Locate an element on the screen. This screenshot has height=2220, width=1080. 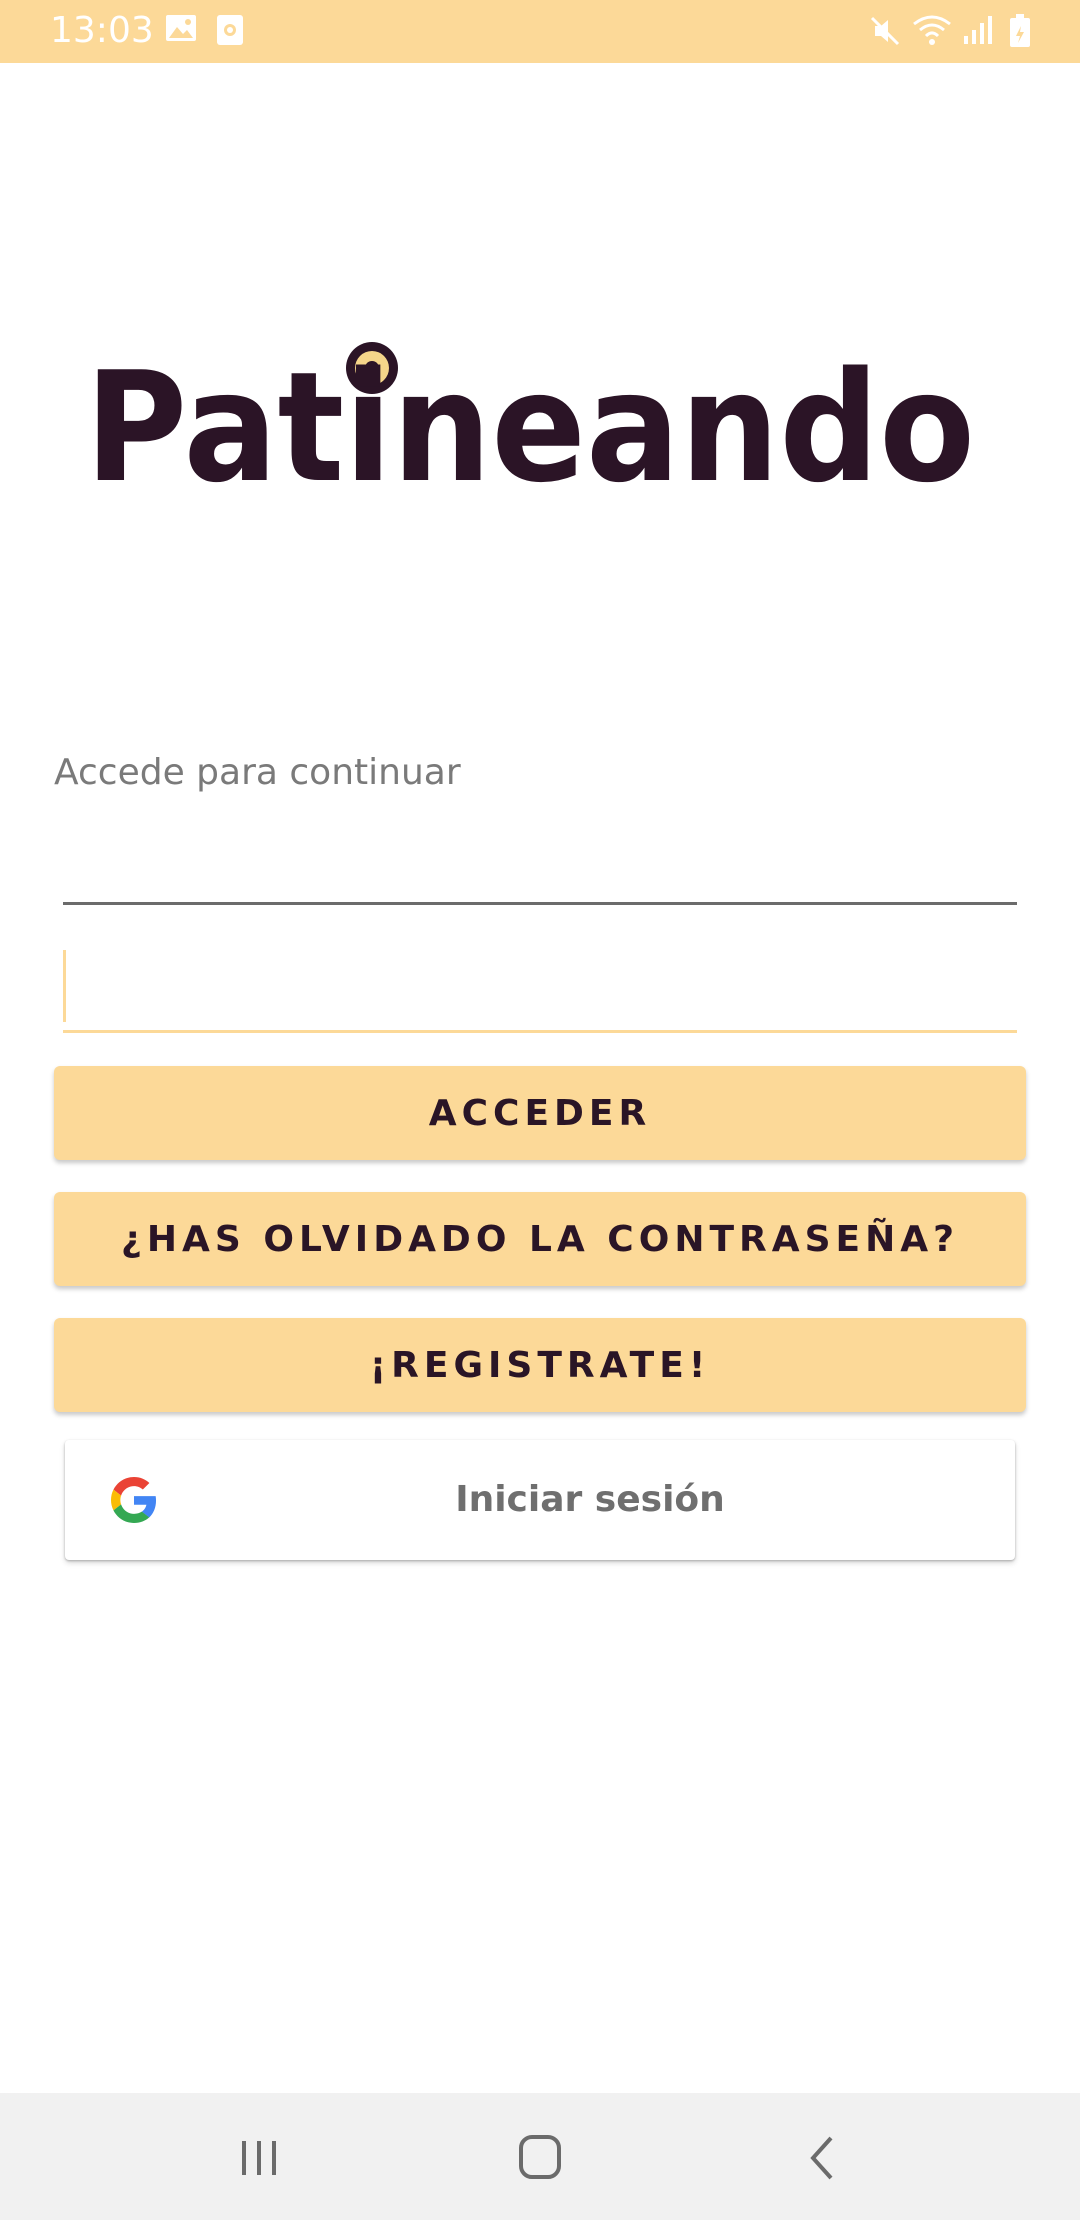
battery-icon is located at coordinates (1020, 30).